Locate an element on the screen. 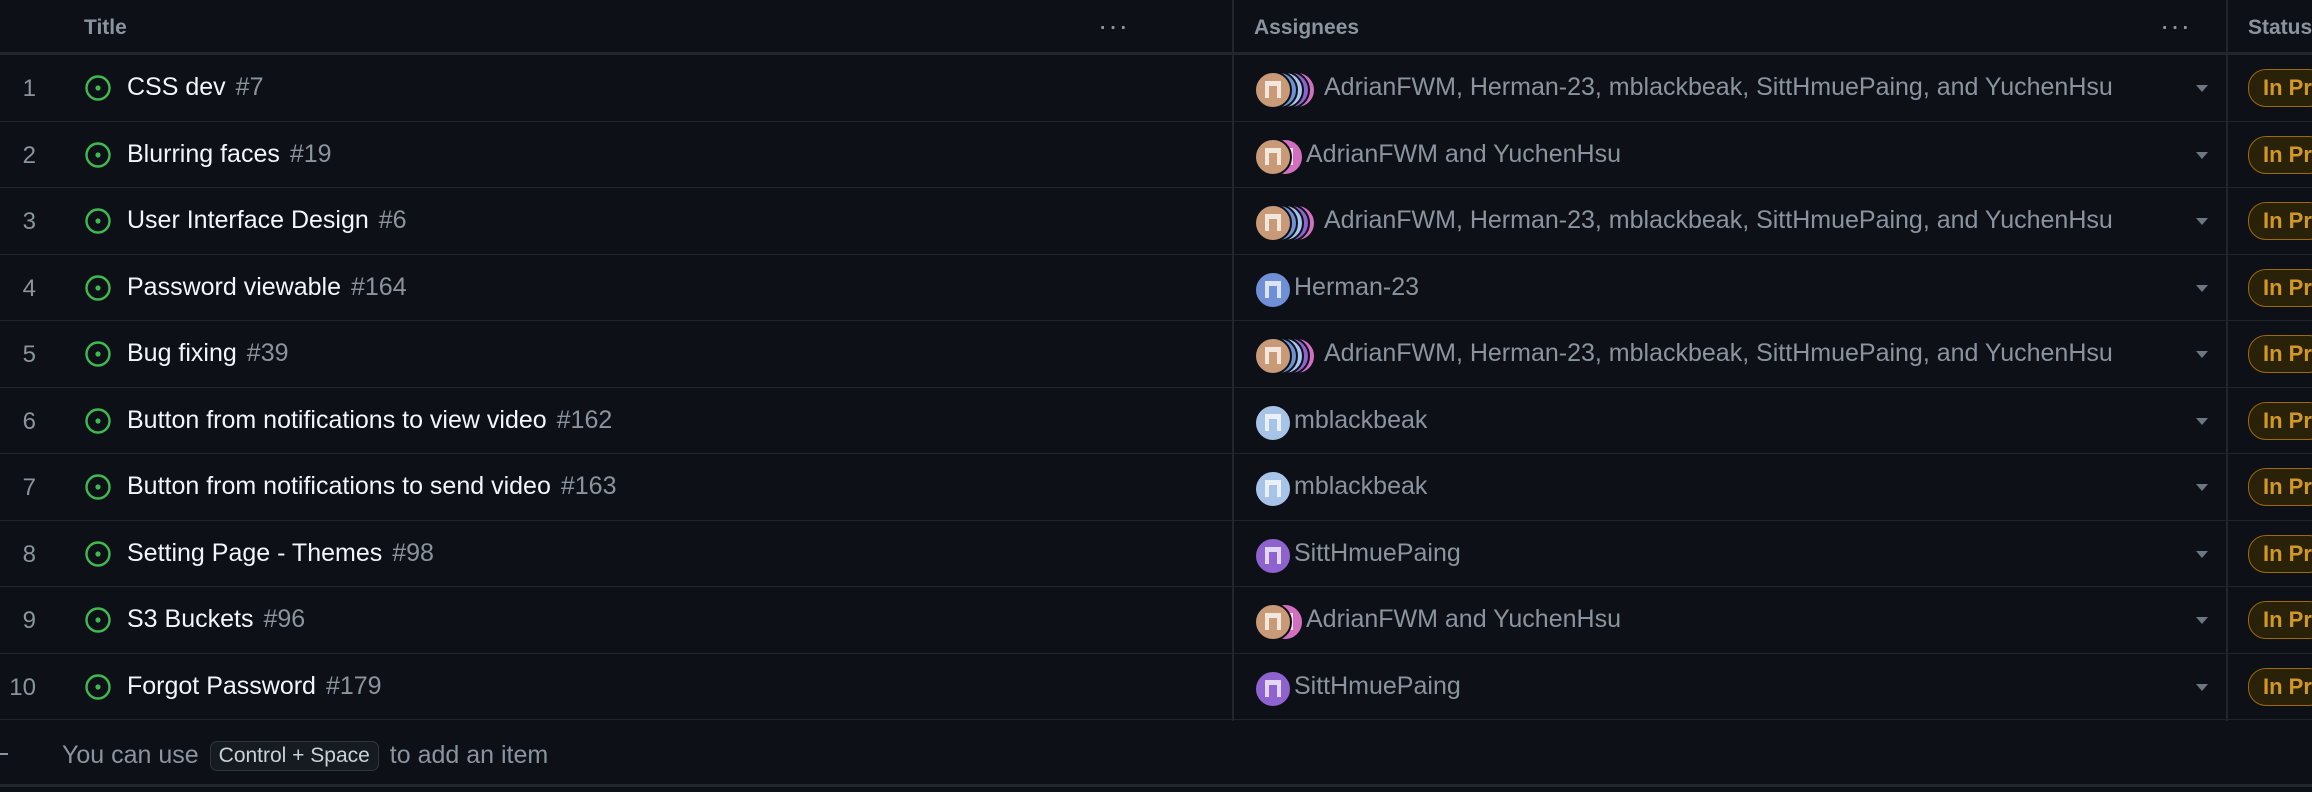 The width and height of the screenshot is (2312, 792). column-header-assignees: Assignees is located at coordinates (1306, 28).